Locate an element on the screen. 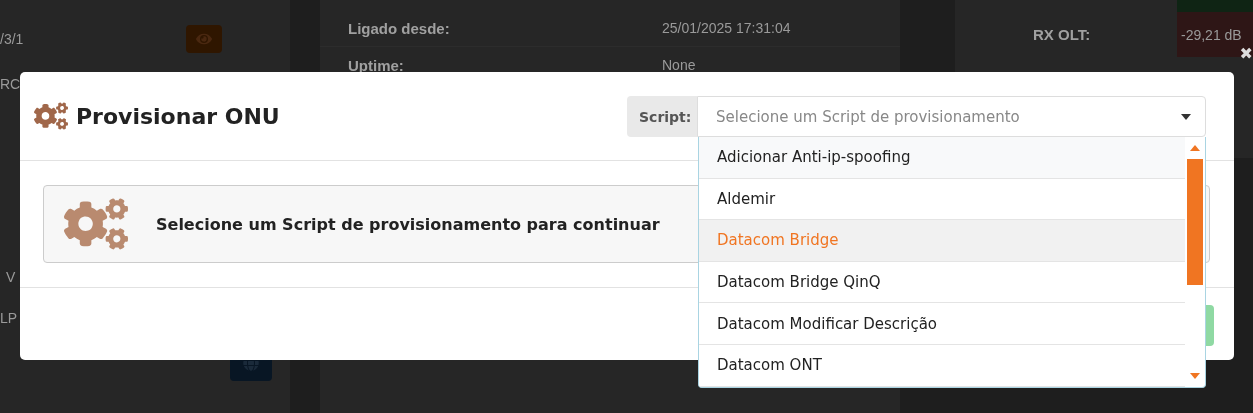  table-cell: LP is located at coordinates (9, 318).